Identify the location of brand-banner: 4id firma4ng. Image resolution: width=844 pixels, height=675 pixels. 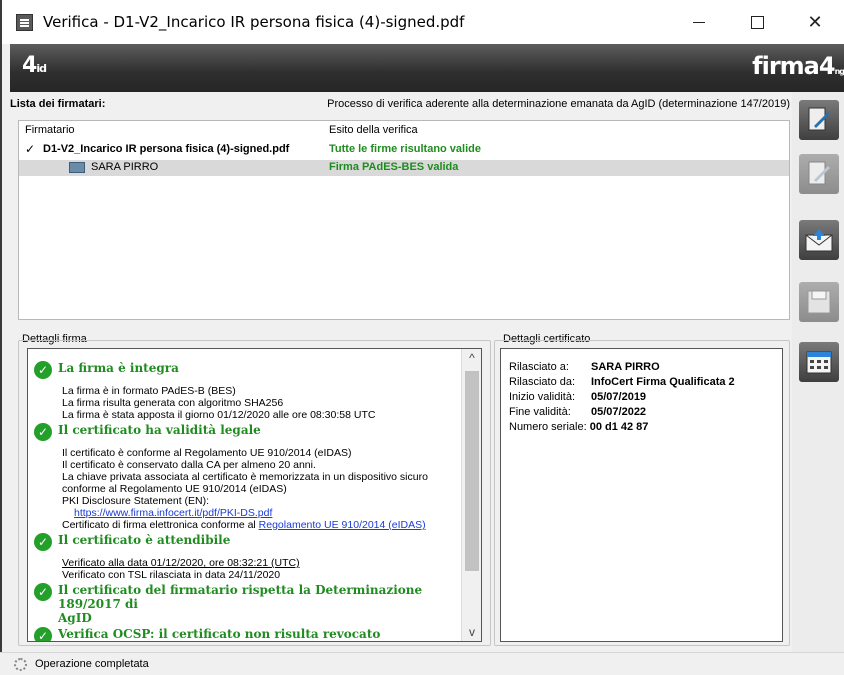
(423, 68).